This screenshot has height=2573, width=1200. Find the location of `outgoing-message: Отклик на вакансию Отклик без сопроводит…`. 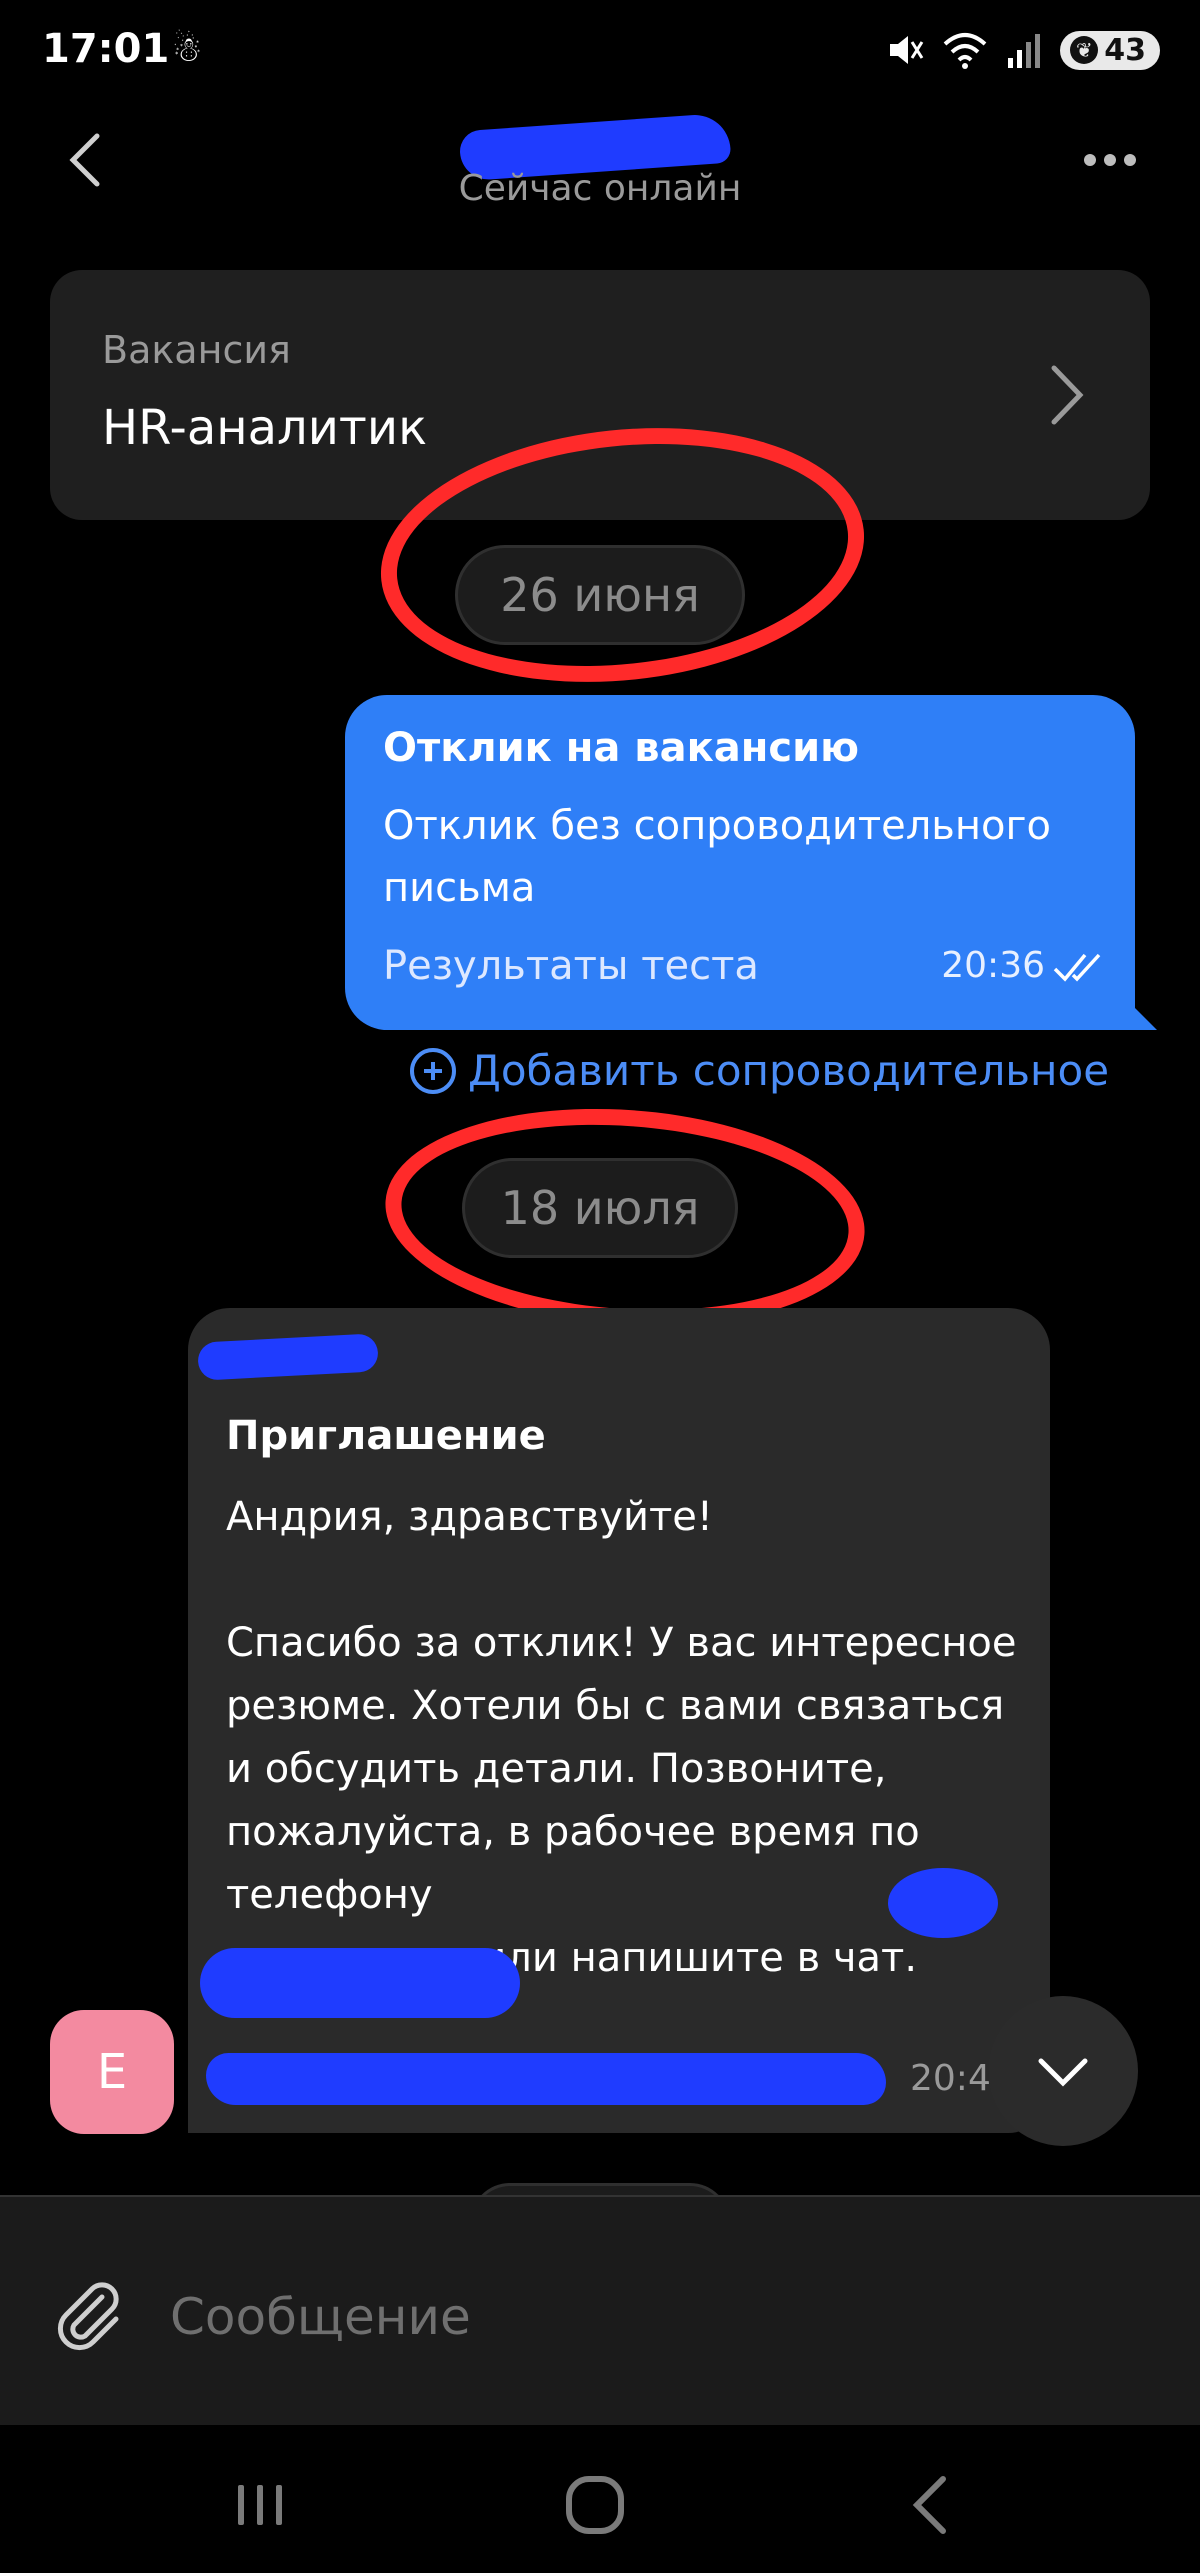

outgoing-message: Отклик на вакансию Отклик без сопроводит… is located at coordinates (751, 862).